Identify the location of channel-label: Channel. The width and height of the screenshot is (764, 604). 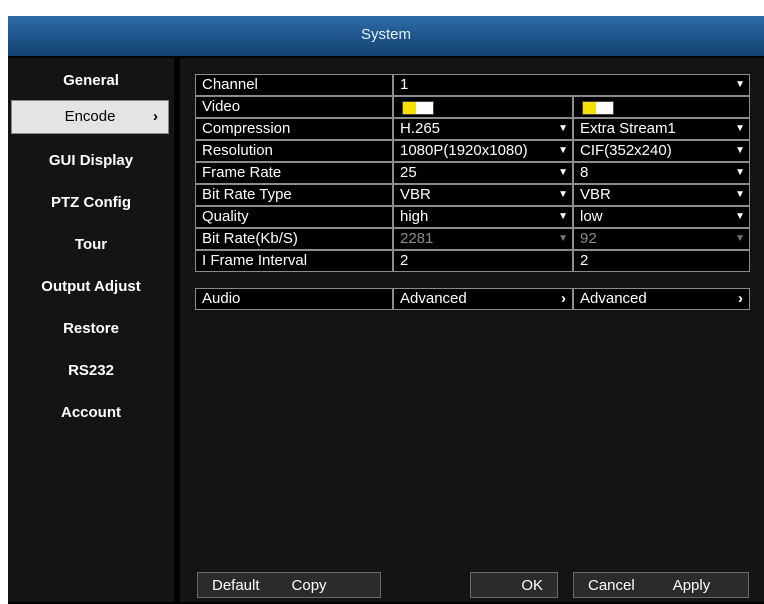
(294, 85).